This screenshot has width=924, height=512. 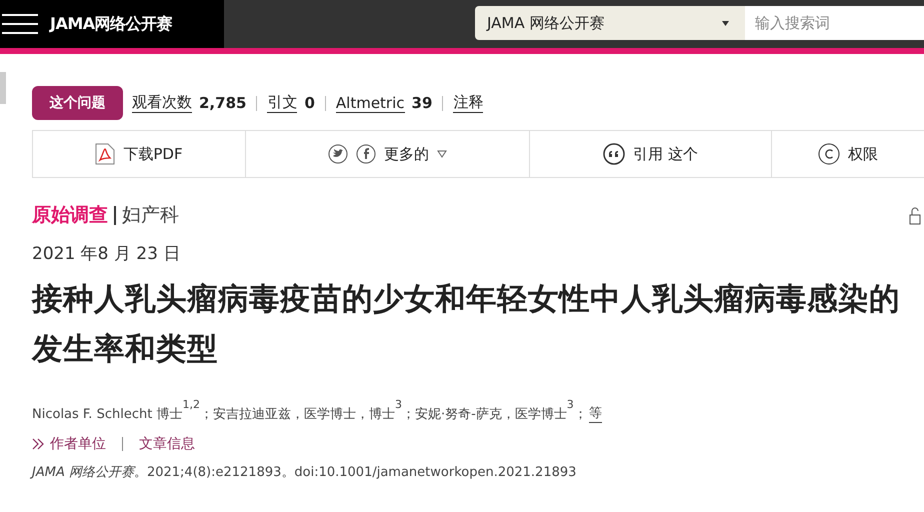 I want to click on menu-icon, so click(x=20, y=24).